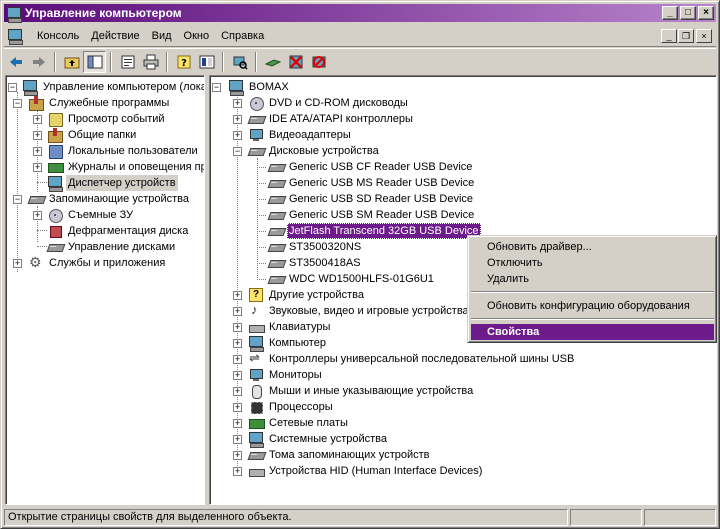 The image size is (720, 529). I want to click on tree-item-system-tools: − Служебные программы, so click(89, 103).